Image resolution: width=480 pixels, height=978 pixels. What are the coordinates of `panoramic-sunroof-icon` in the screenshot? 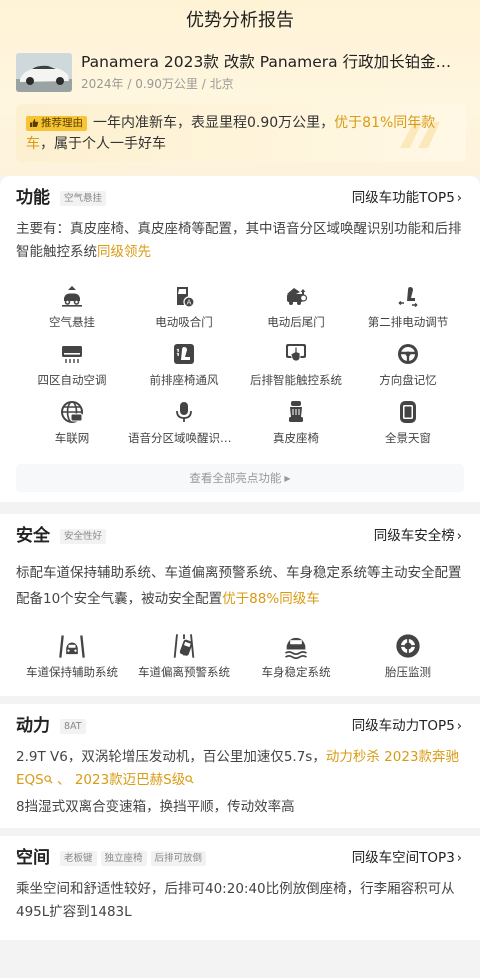 It's located at (408, 412).